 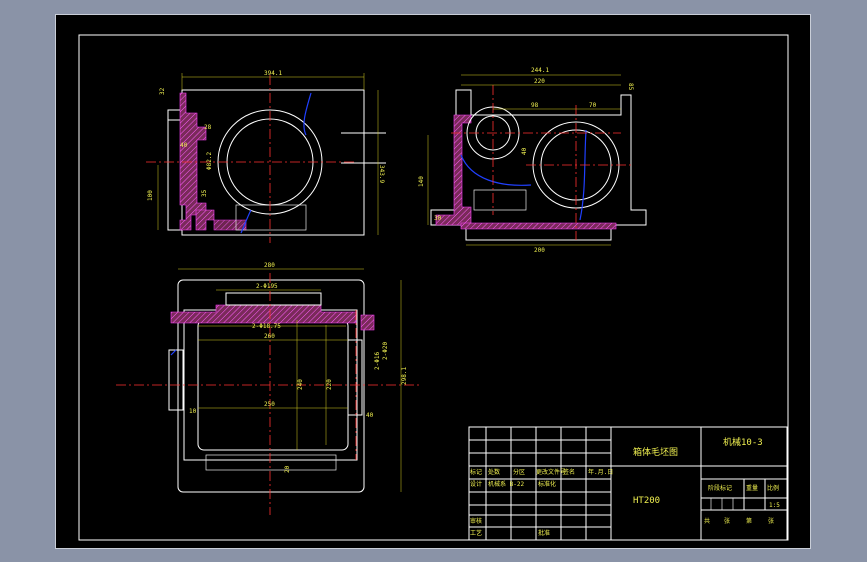 What do you see at coordinates (569, 472) in the screenshot?
I see `label-signature: 签名` at bounding box center [569, 472].